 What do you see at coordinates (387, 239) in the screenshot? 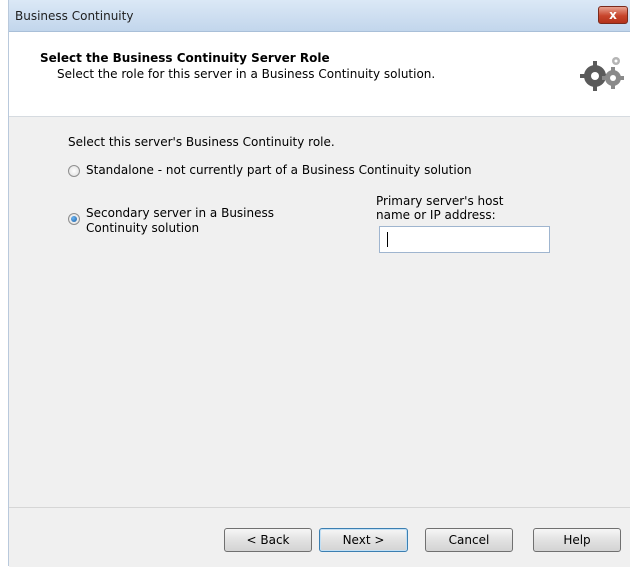
I see `text-caret` at bounding box center [387, 239].